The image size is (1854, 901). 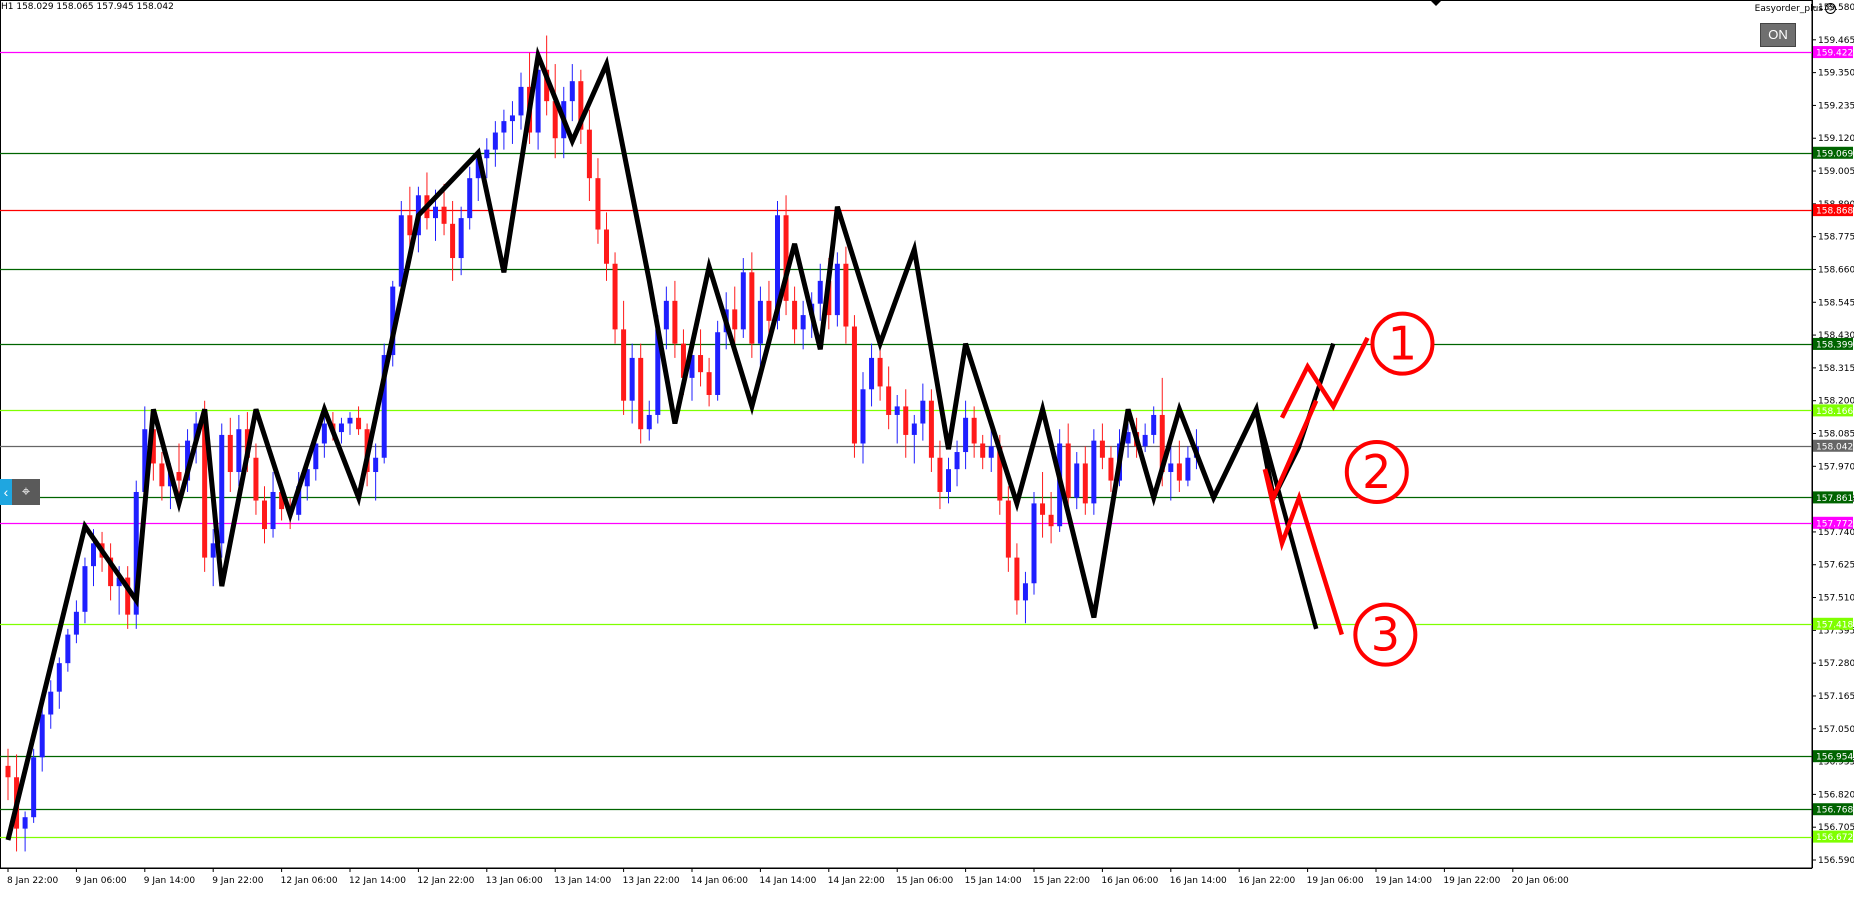 What do you see at coordinates (1402, 344) in the screenshot?
I see `scenario-marker-label: 1` at bounding box center [1402, 344].